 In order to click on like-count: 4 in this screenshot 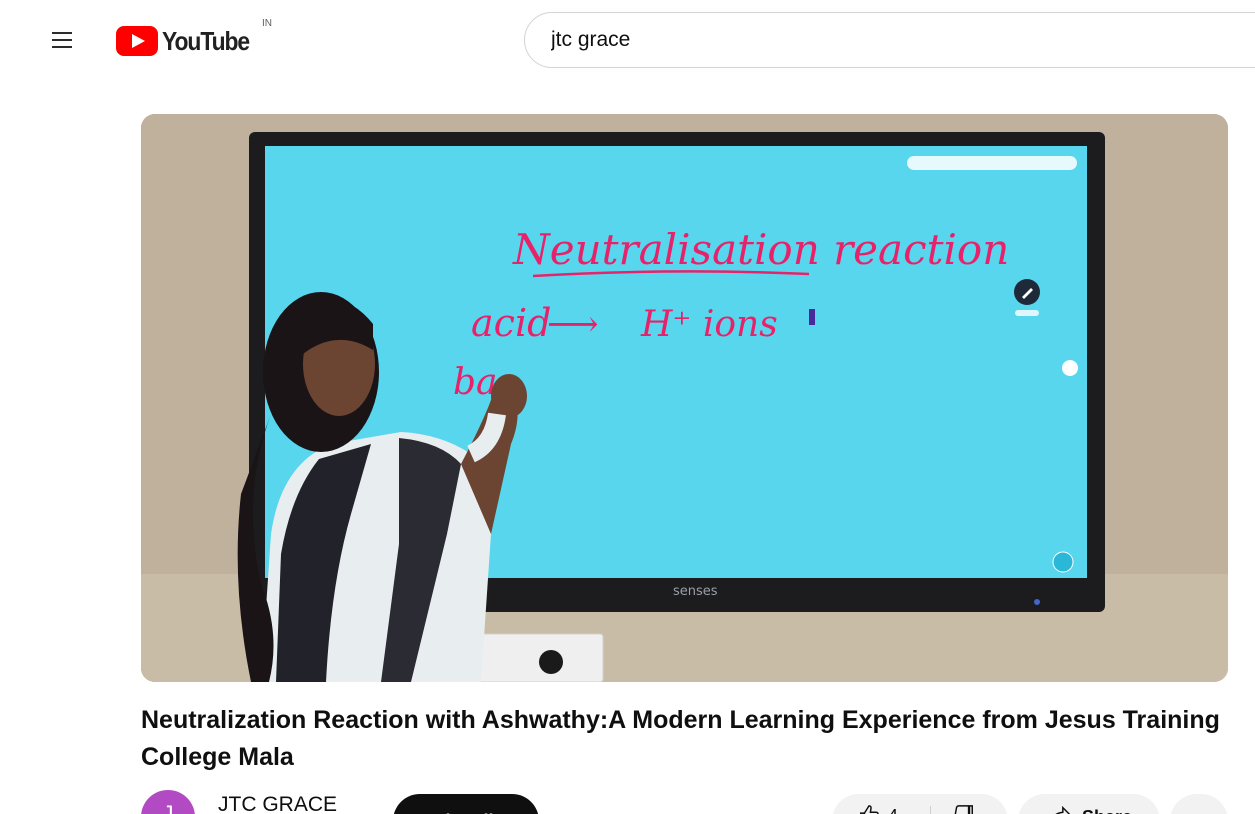, I will do `click(893, 809)`.